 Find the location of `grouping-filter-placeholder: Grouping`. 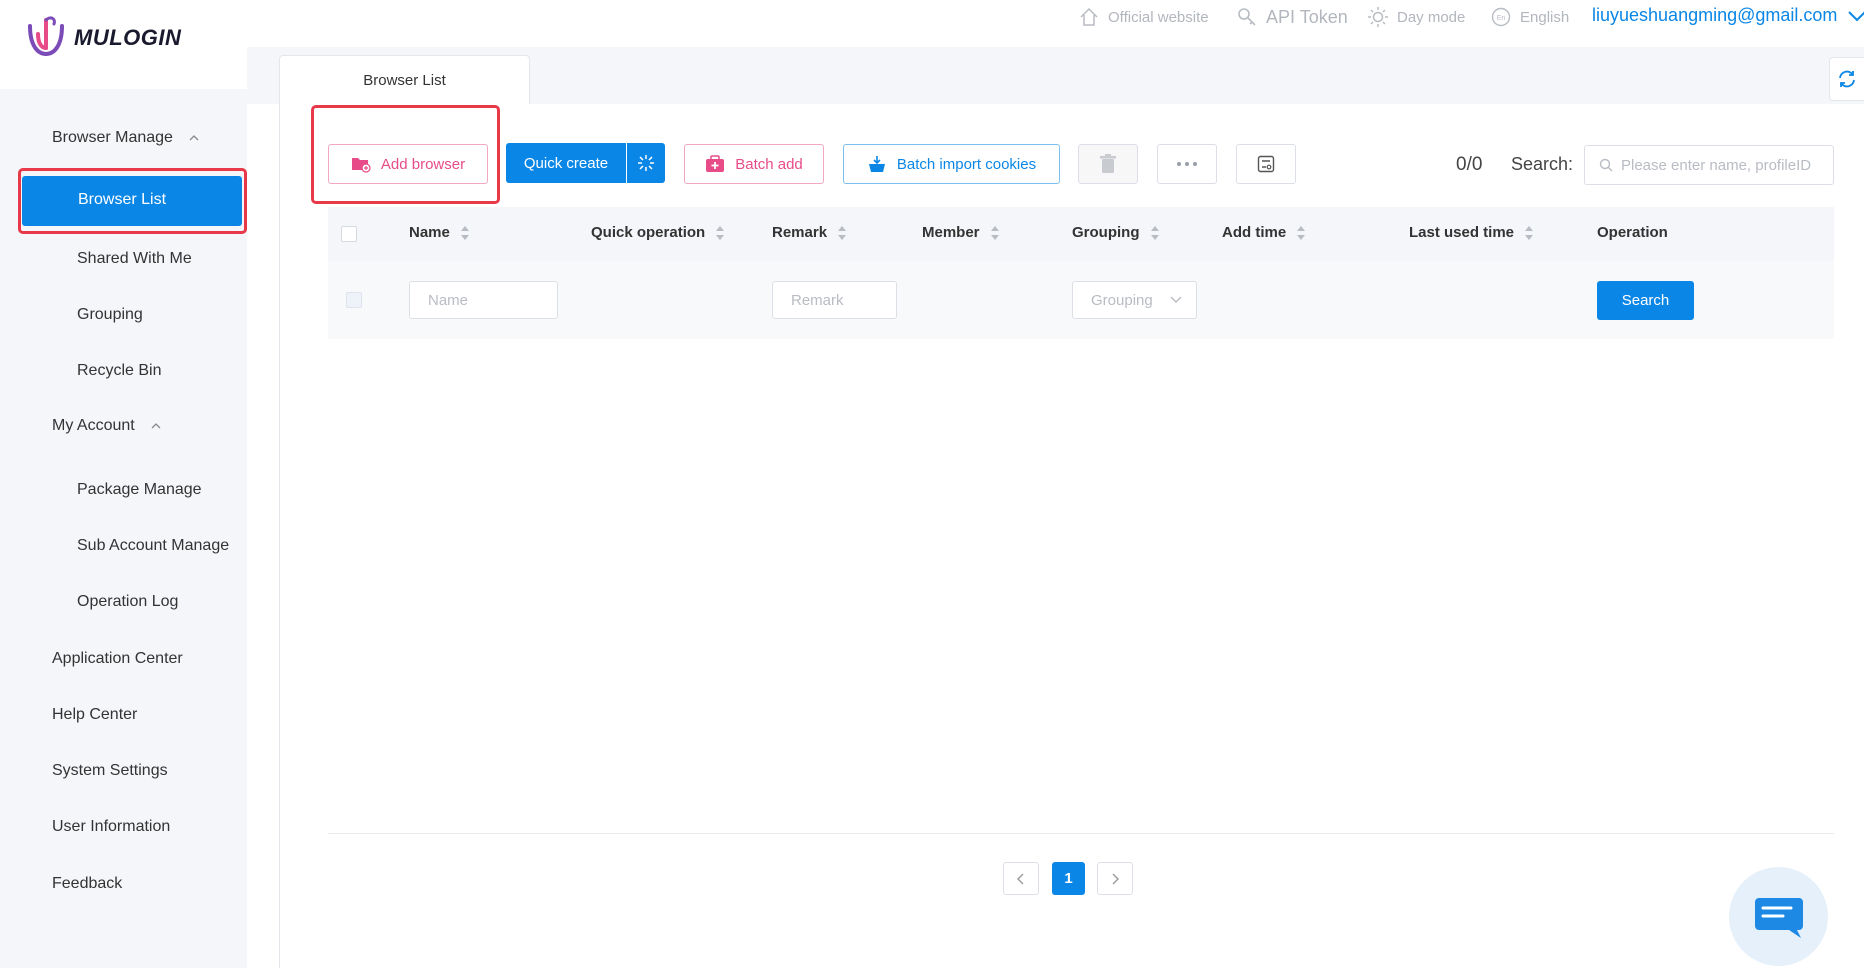

grouping-filter-placeholder: Grouping is located at coordinates (1122, 300).